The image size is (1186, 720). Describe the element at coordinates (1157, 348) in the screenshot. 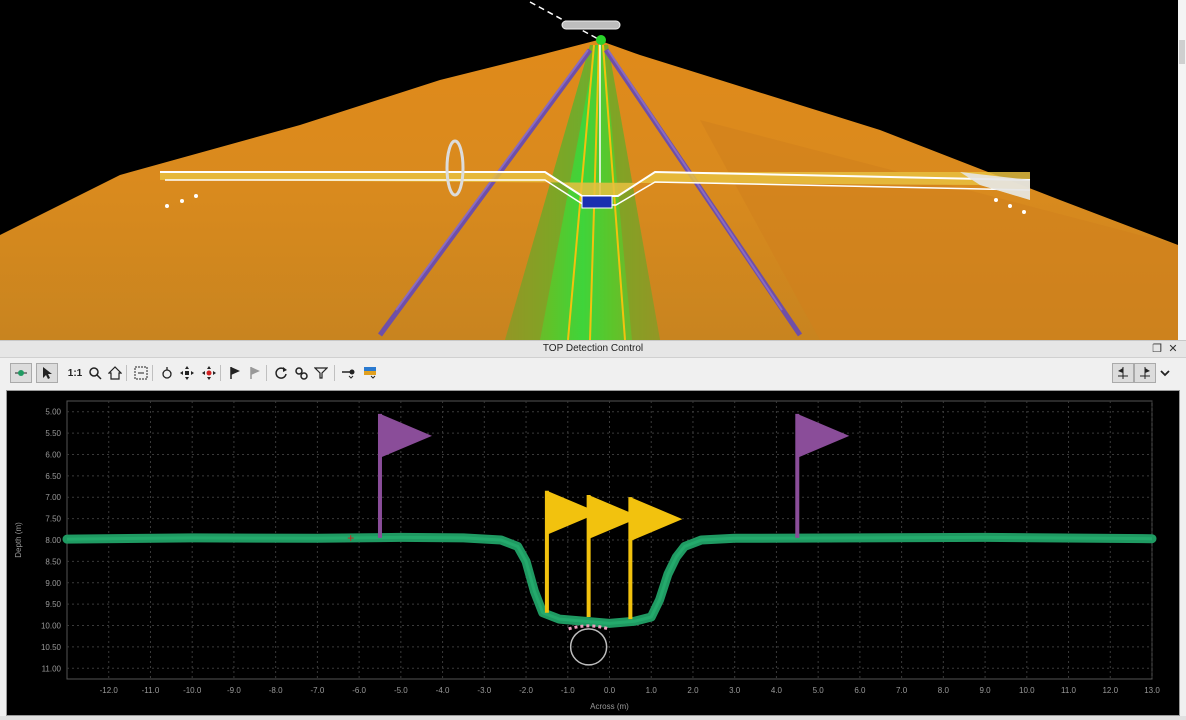

I see `restore-window-icon: ❐` at that location.